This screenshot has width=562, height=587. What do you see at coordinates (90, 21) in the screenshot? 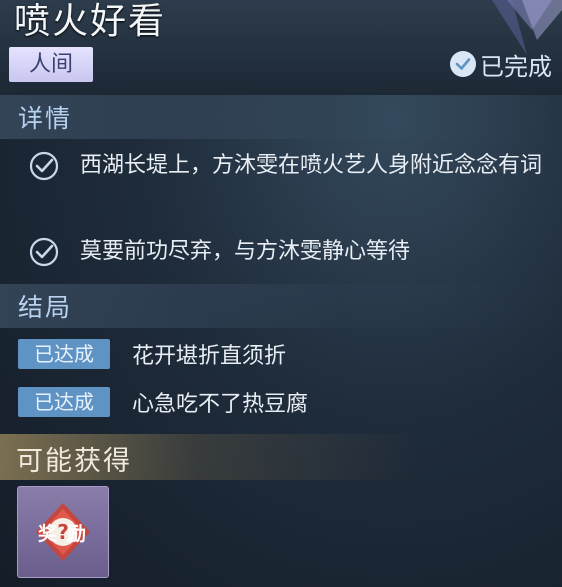
I see `quest-title: 喷火好看` at bounding box center [90, 21].